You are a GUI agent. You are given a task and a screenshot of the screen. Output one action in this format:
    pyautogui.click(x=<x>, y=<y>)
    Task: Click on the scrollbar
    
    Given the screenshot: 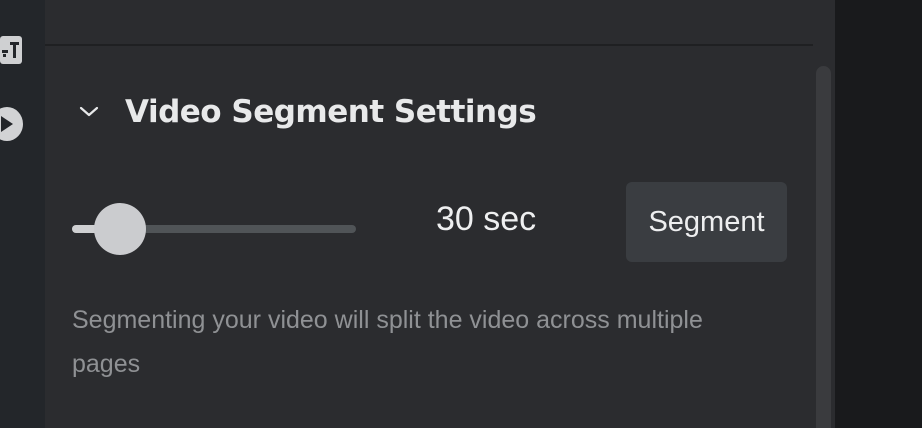 What is the action you would take?
    pyautogui.click(x=823, y=247)
    